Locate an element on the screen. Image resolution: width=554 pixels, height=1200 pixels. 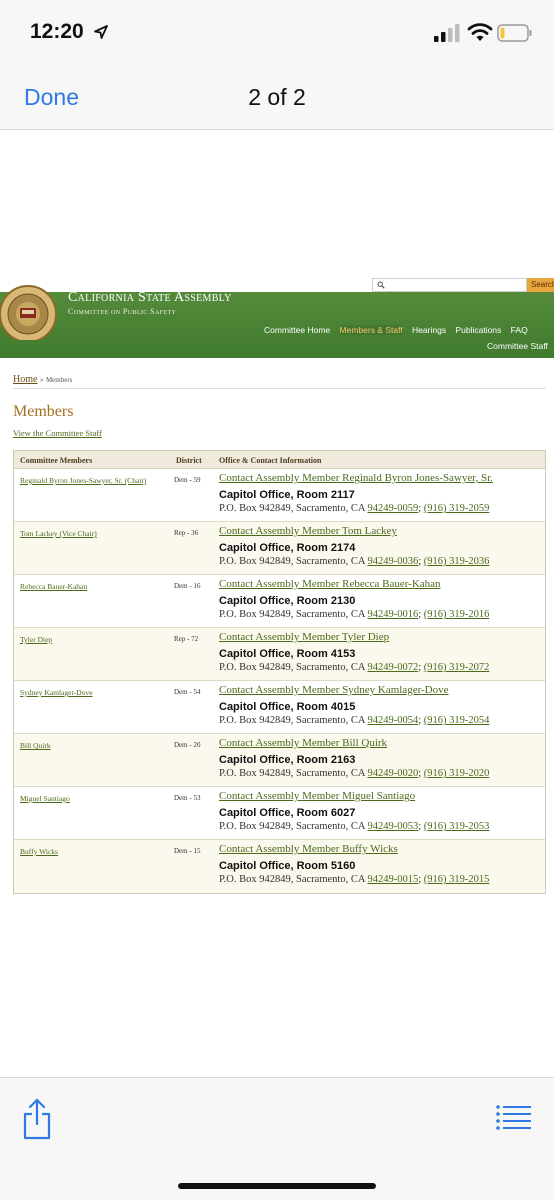
member-name-link: Reginald Byron Jones-Sawyer, Sr. (Chair) is located at coordinates (83, 480).